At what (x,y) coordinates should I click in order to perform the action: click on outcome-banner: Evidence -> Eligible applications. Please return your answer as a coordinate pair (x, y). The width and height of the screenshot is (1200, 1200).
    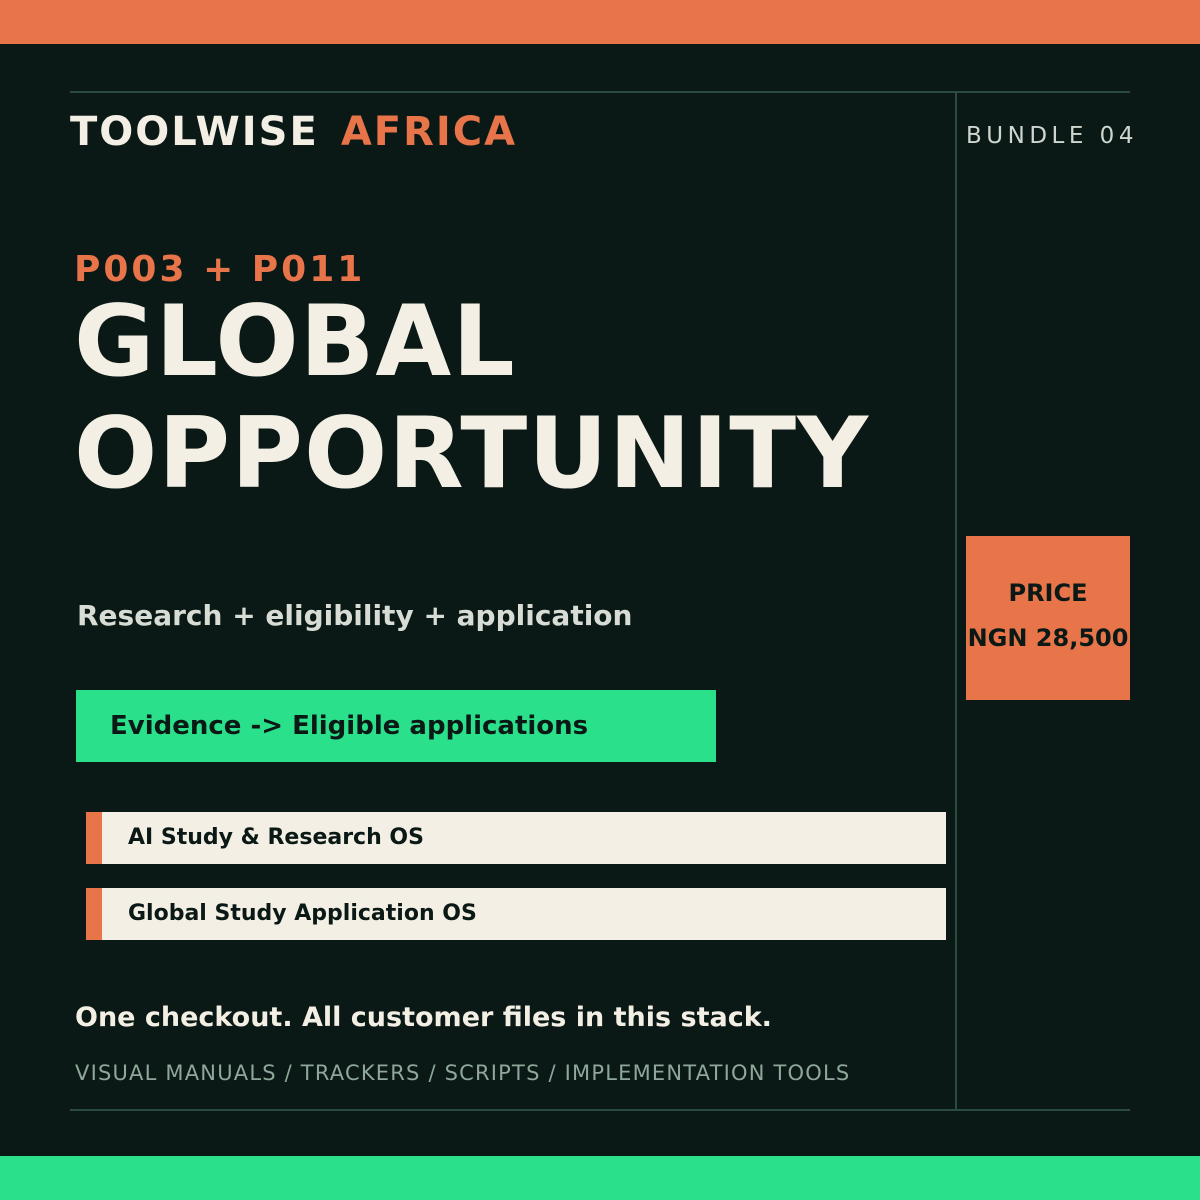
    Looking at the image, I should click on (396, 726).